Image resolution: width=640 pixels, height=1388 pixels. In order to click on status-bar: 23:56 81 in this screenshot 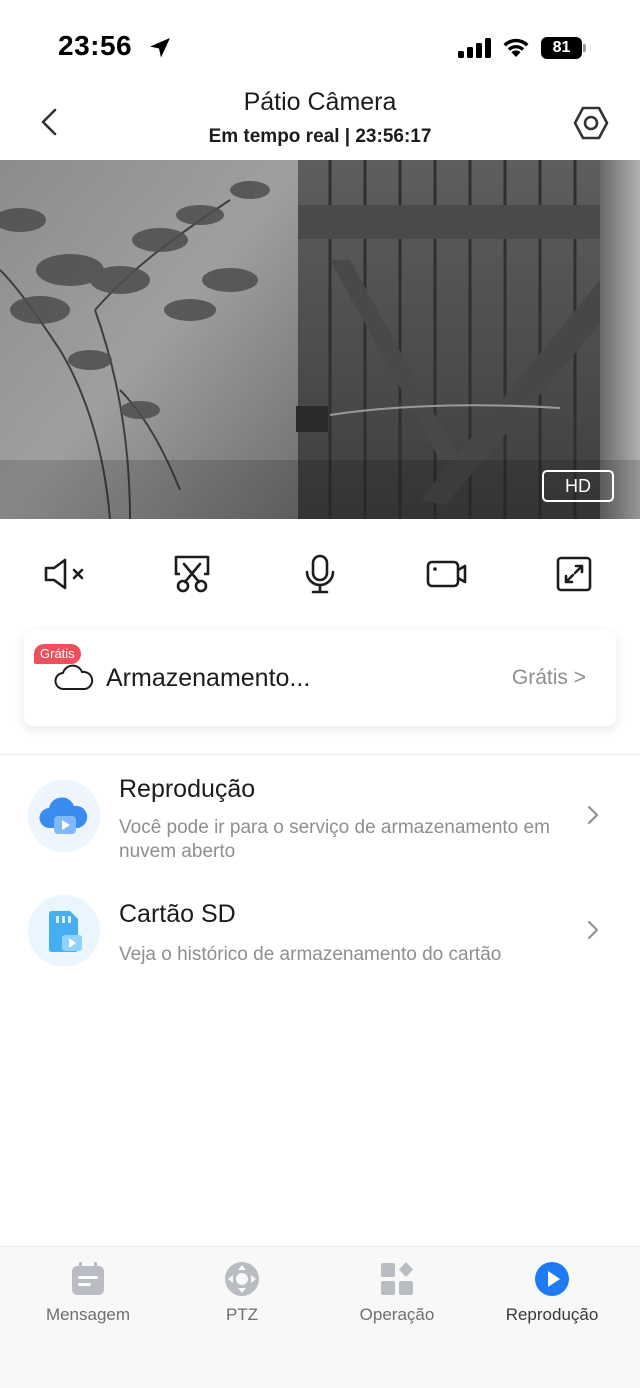, I will do `click(320, 45)`.